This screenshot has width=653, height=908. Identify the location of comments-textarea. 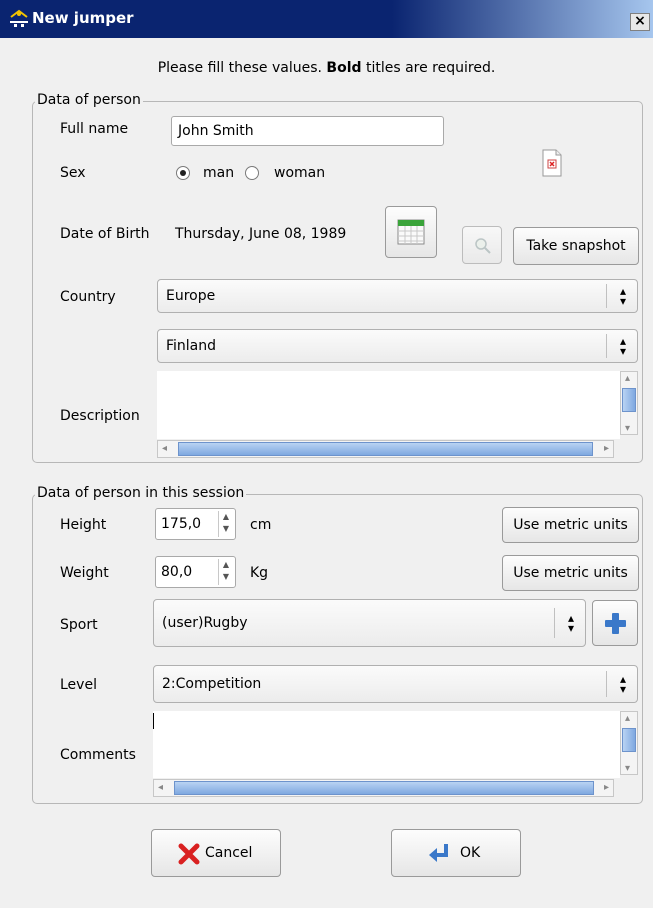
(386, 744).